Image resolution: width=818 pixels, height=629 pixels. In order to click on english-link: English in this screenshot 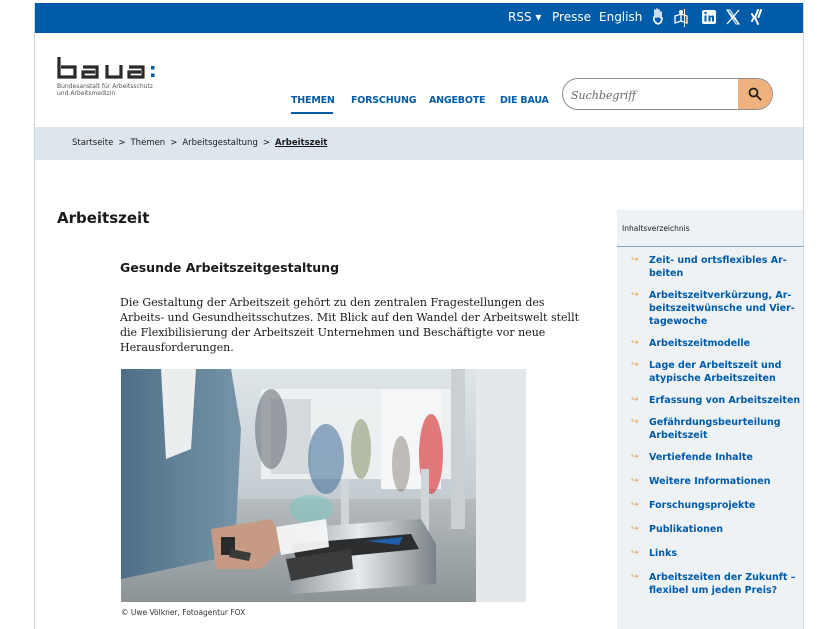, I will do `click(620, 17)`.